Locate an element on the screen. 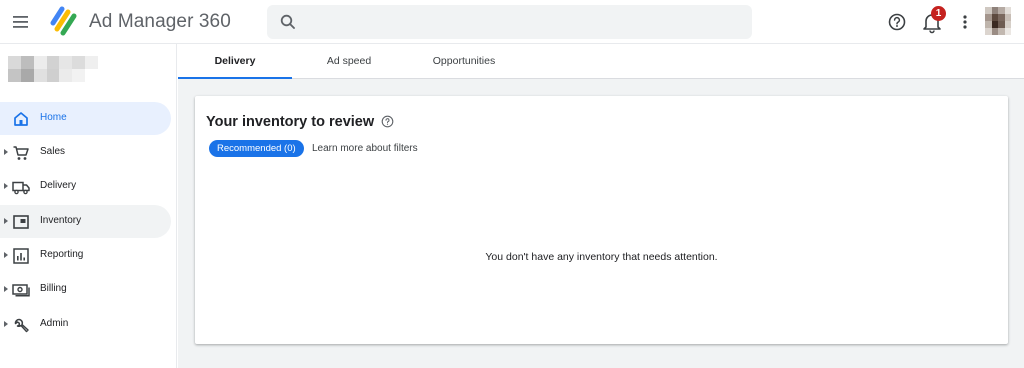 The height and width of the screenshot is (368, 1024). top-app-bar: Ad Manager 360 1 is located at coordinates (512, 22).